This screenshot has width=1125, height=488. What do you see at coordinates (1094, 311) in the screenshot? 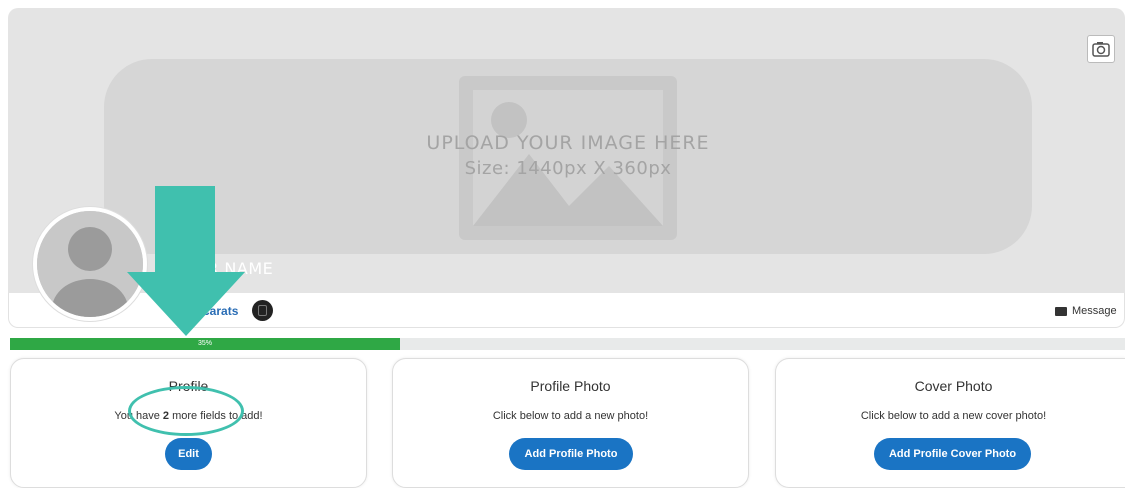
I see `message-button: Message` at bounding box center [1094, 311].